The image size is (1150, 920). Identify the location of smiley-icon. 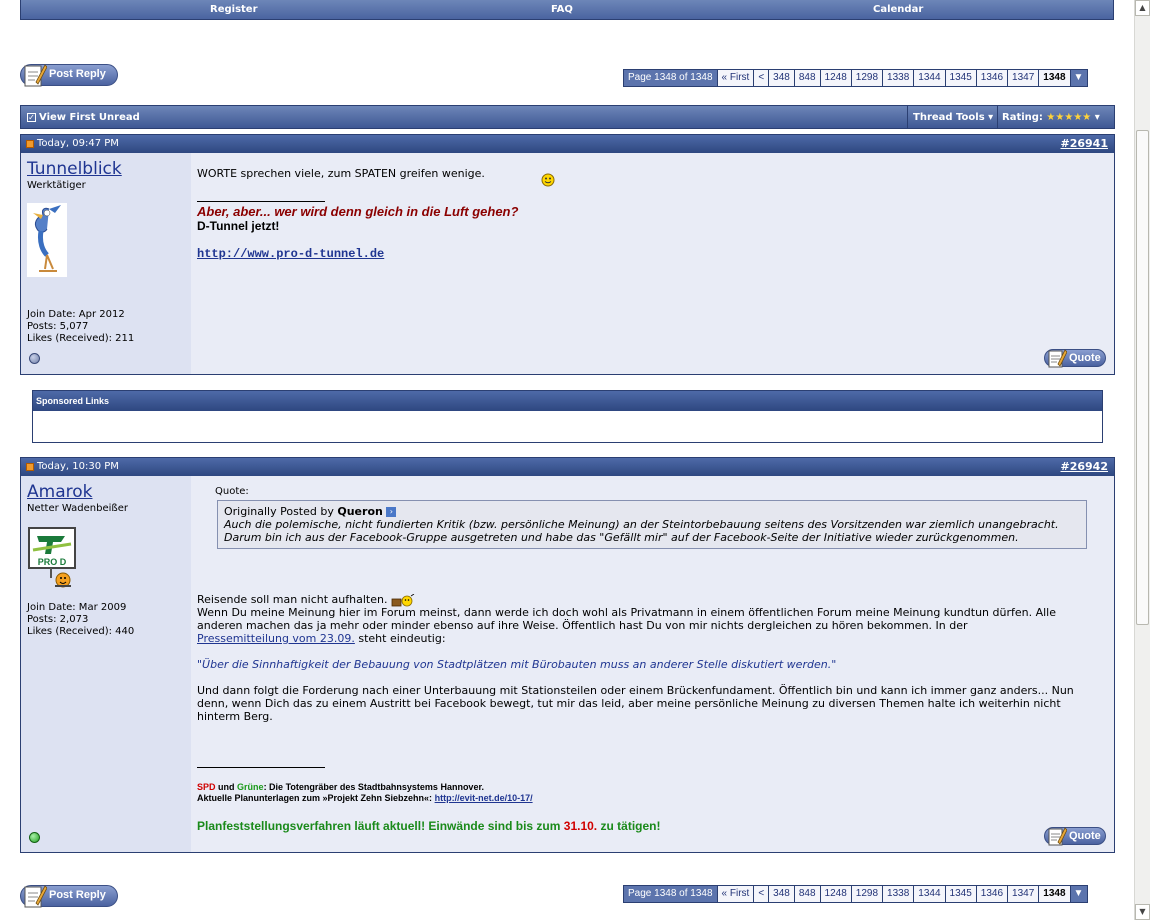
(548, 180).